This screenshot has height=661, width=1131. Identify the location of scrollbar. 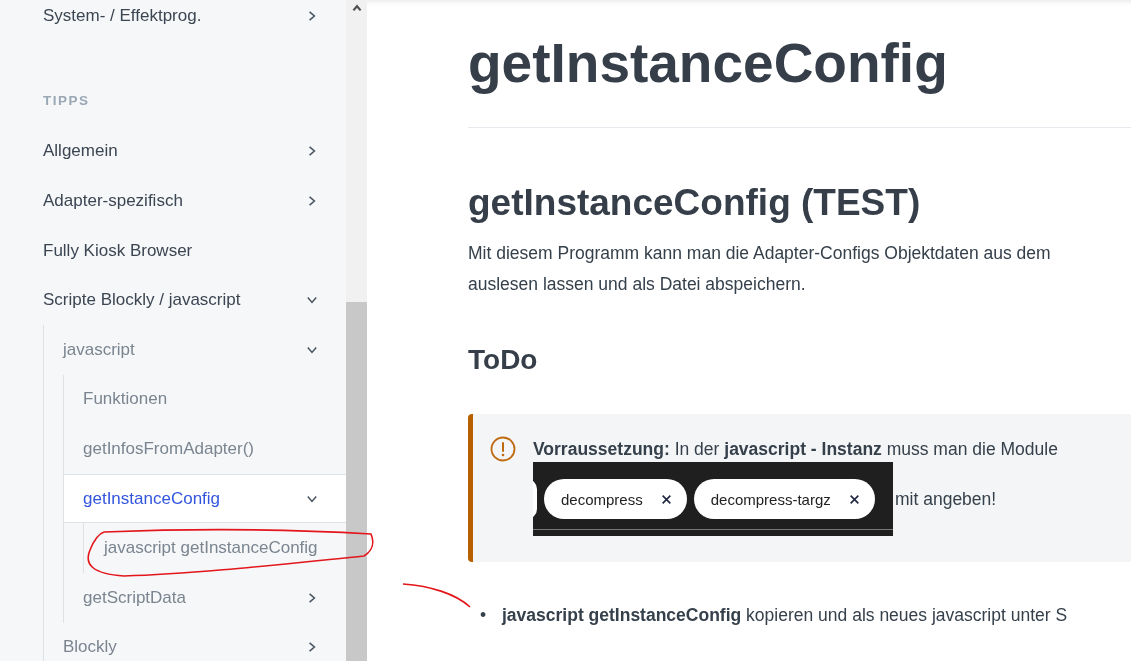
(356, 330).